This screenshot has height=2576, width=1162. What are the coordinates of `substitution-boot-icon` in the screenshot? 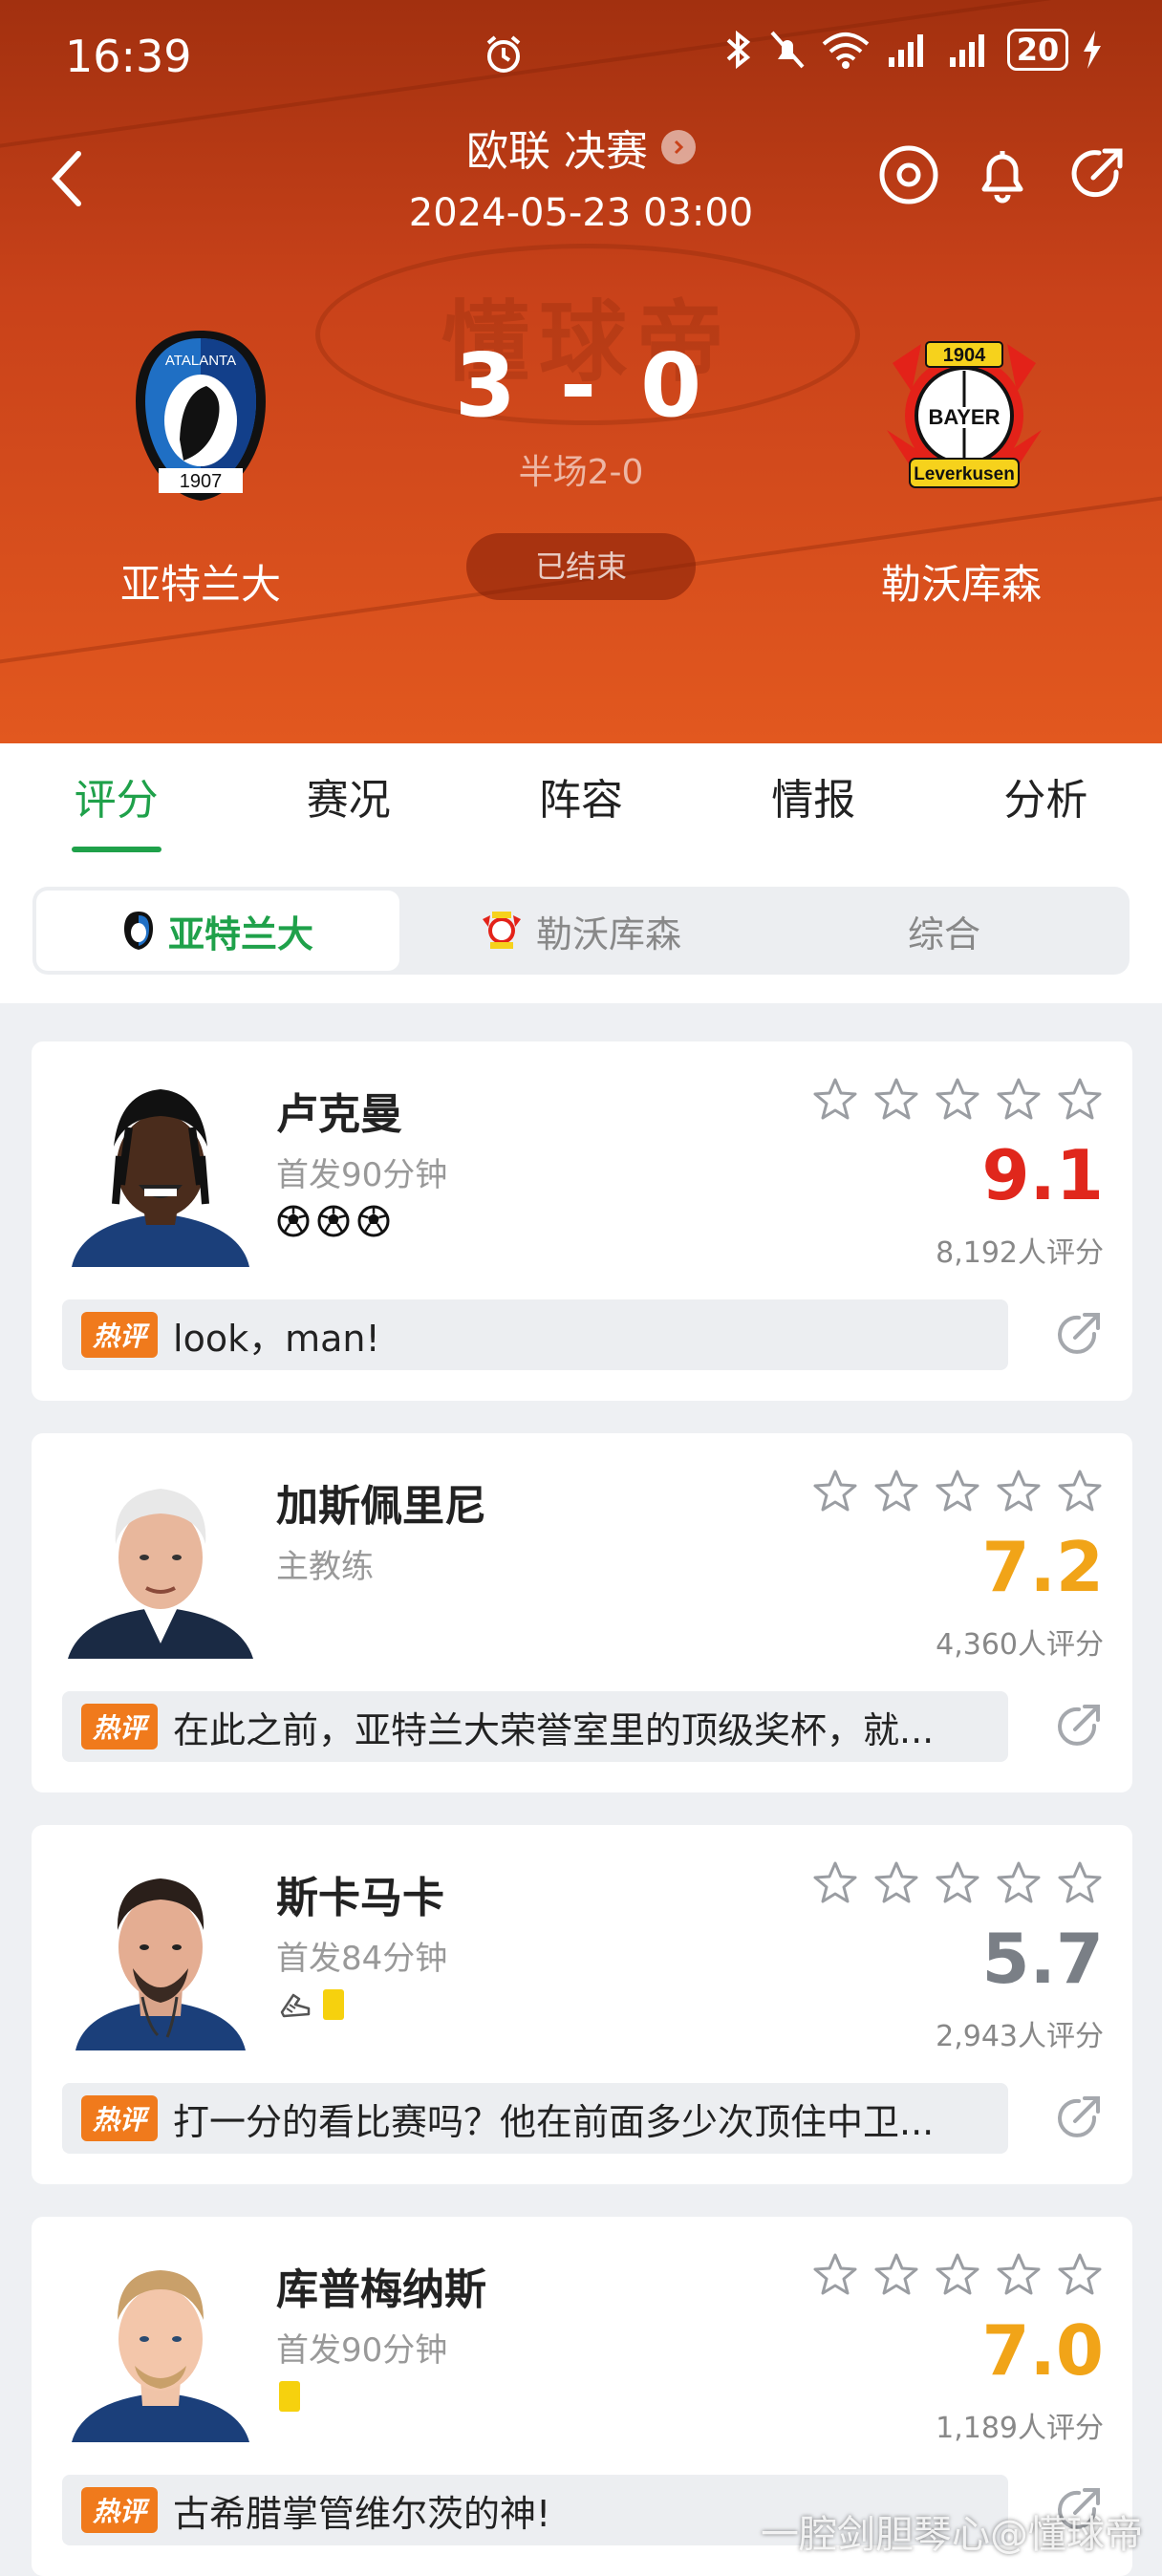 It's located at (295, 2005).